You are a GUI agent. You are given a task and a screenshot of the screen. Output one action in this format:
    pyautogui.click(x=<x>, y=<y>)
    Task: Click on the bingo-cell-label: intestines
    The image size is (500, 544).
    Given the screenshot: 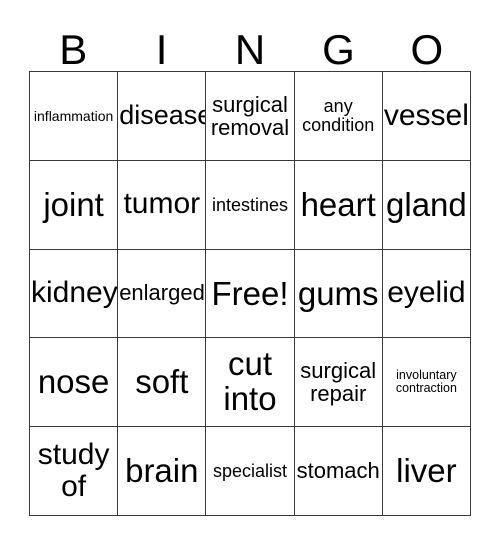 What is the action you would take?
    pyautogui.click(x=250, y=204)
    